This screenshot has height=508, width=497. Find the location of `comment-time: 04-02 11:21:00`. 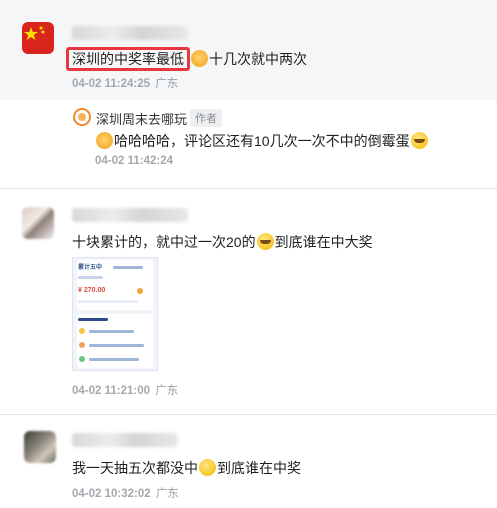

comment-time: 04-02 11:21:00 is located at coordinates (111, 391).